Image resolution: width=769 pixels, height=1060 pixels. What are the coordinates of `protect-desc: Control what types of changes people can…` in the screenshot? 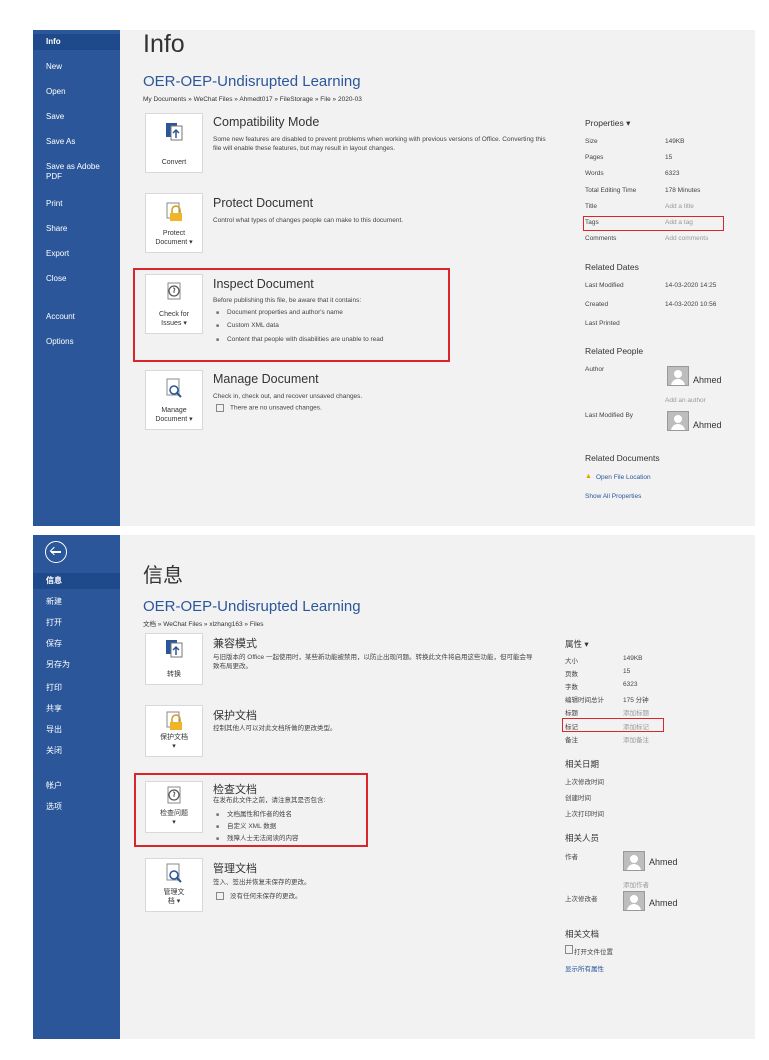 It's located at (308, 220).